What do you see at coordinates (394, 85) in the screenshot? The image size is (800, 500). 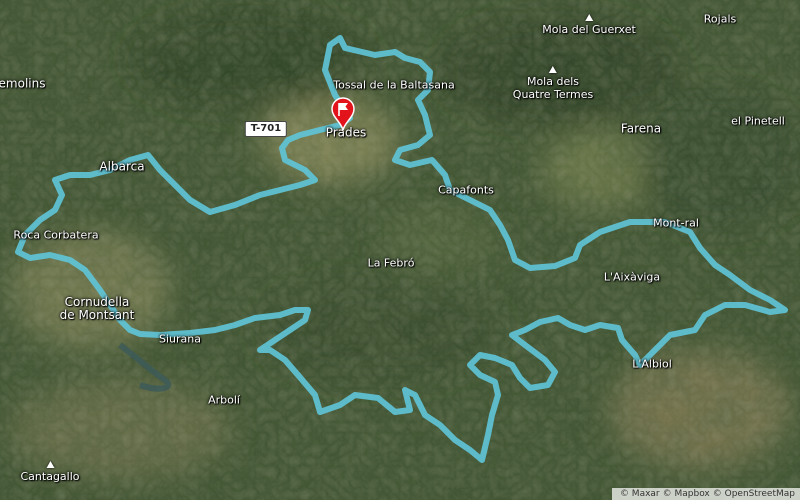 I see `place-label-tossal-baltasana: Tossal de la Baltasana` at bounding box center [394, 85].